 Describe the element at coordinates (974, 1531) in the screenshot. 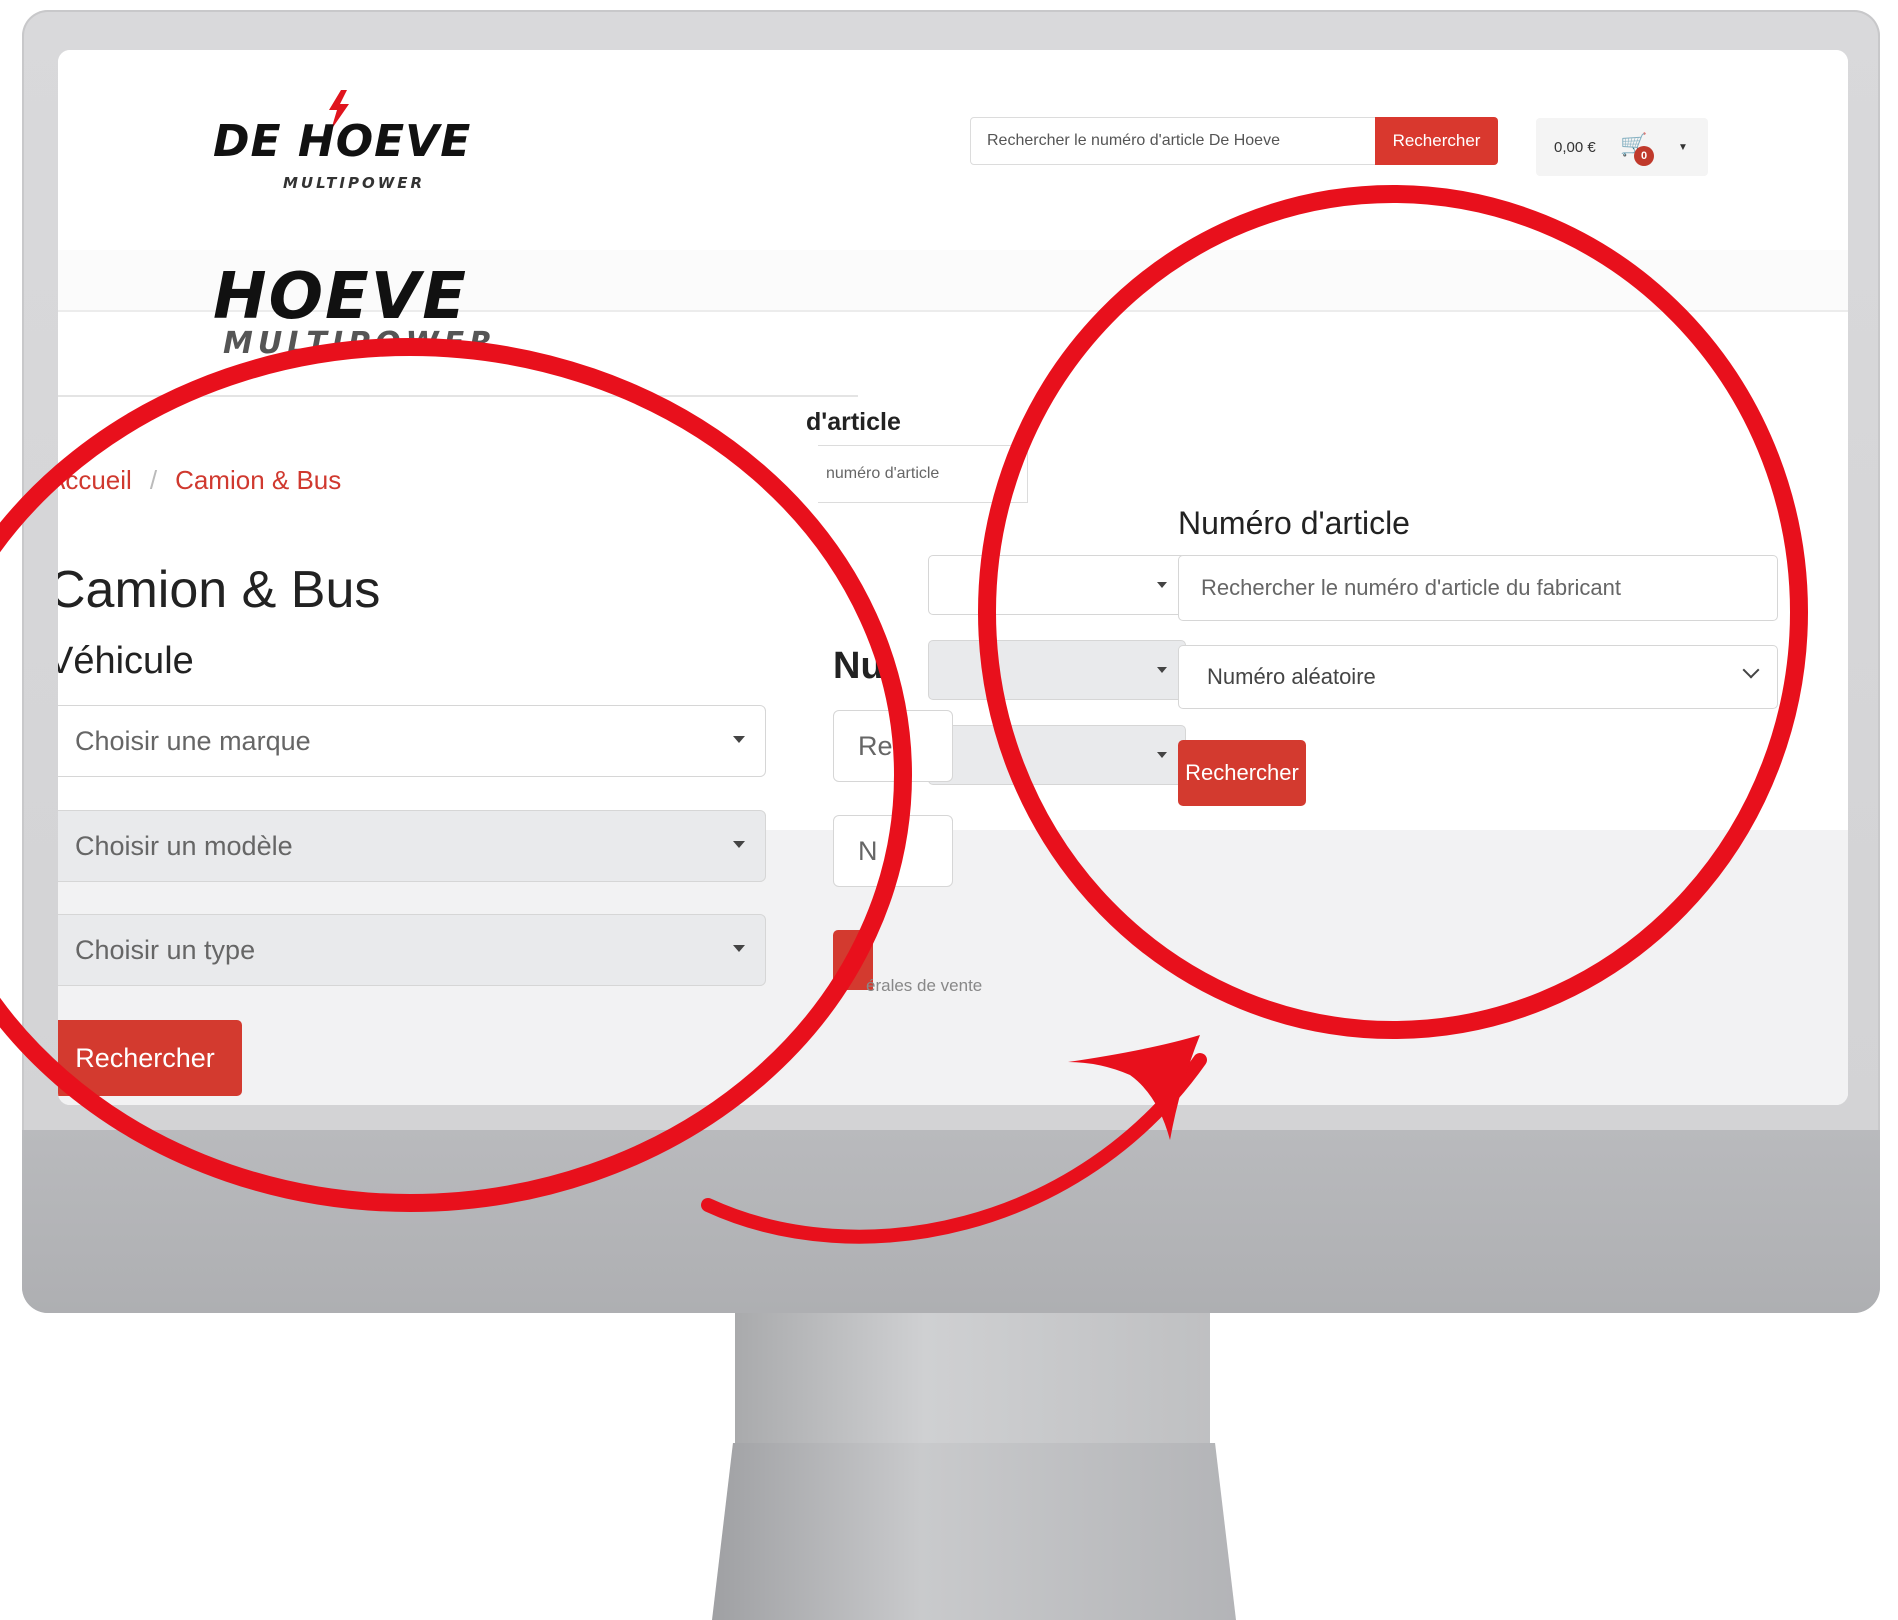

I see `monitor-stand-foot` at that location.